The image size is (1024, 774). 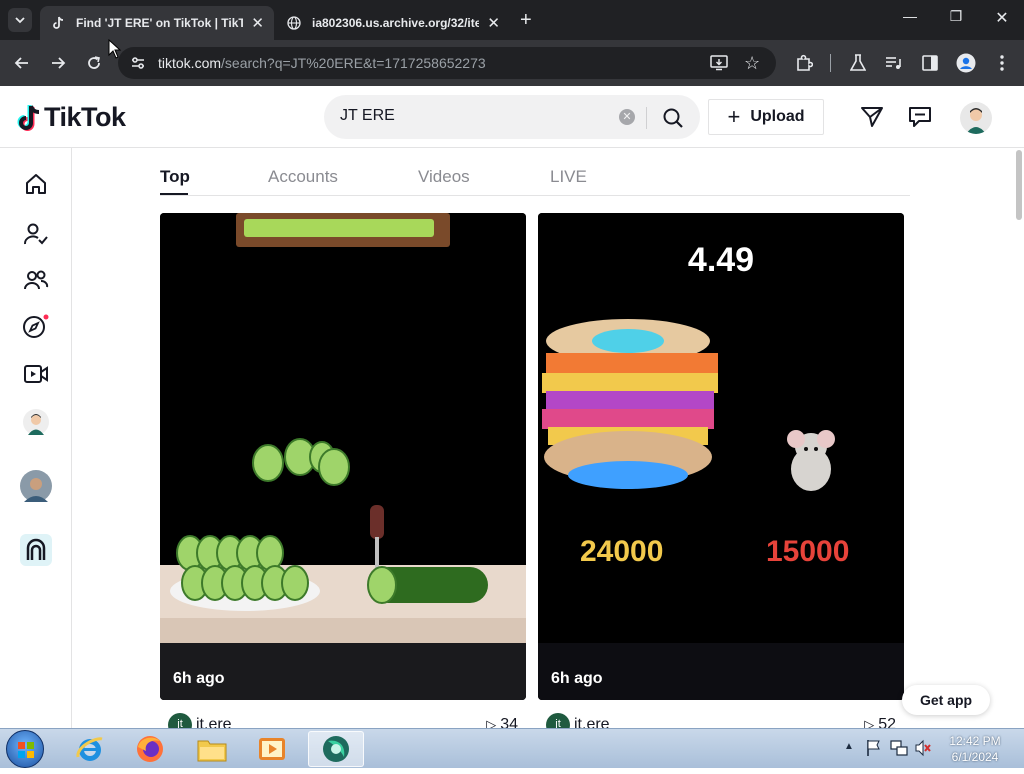 I want to click on bookmark-star-icon: ☆, so click(x=752, y=63).